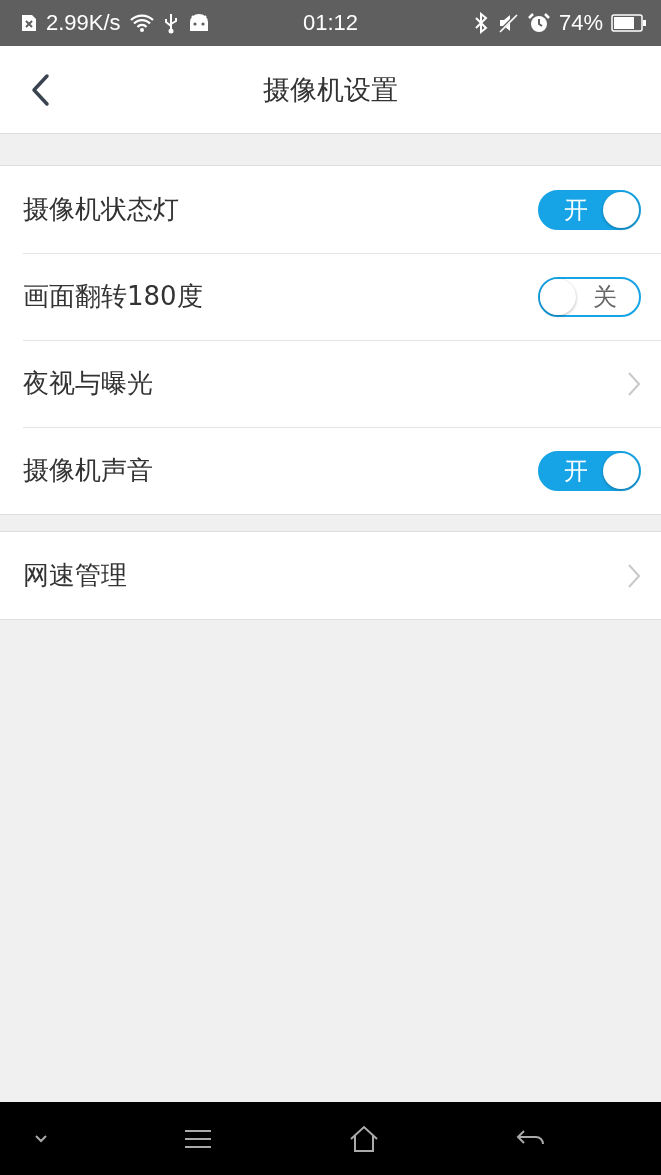 The width and height of the screenshot is (661, 1175). Describe the element at coordinates (589, 296) in the screenshot. I see `toggle-switch: 关` at that location.